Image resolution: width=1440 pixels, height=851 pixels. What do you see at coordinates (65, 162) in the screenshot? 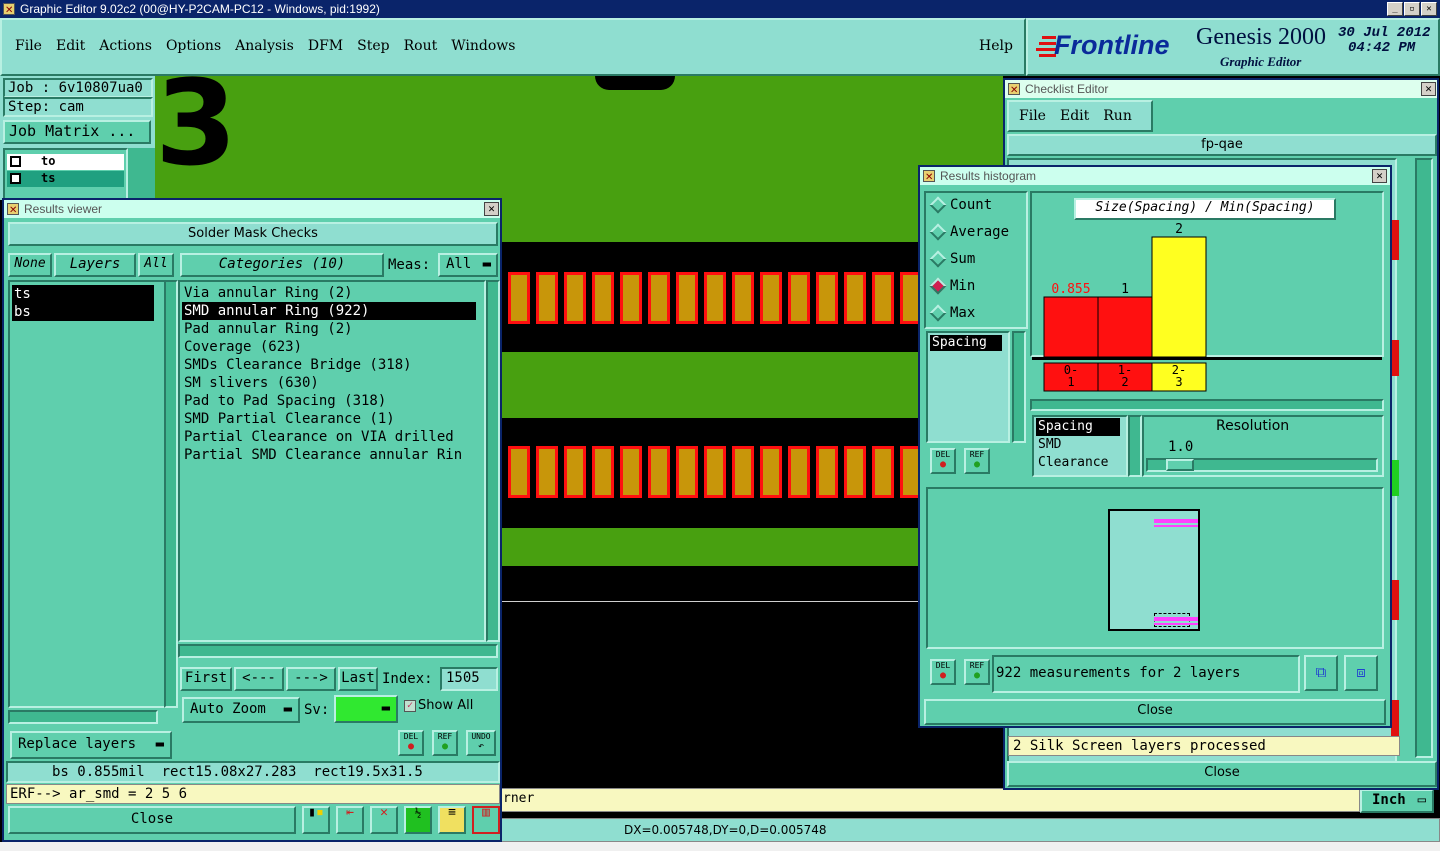
I see `layer-row-to: to` at bounding box center [65, 162].